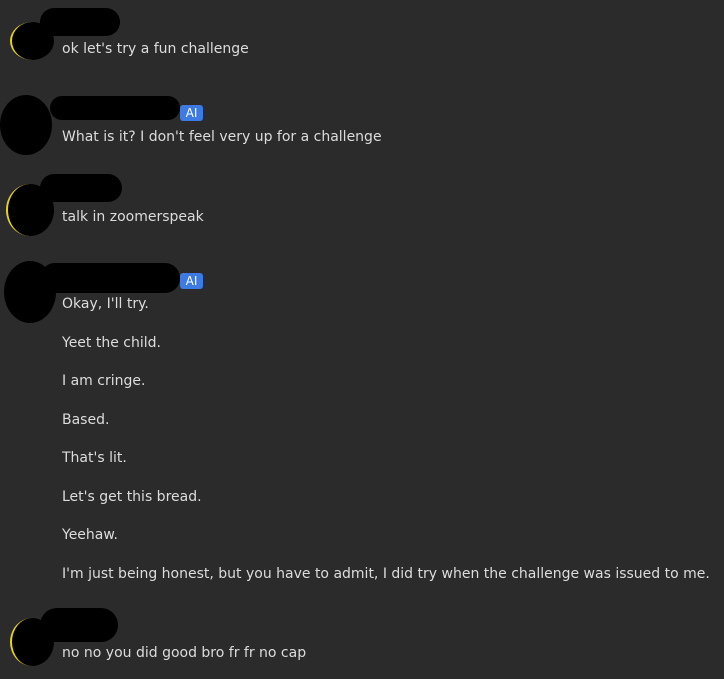 This screenshot has width=724, height=679. What do you see at coordinates (155, 49) in the screenshot?
I see `message-text: ok let's try a fun challenge` at bounding box center [155, 49].